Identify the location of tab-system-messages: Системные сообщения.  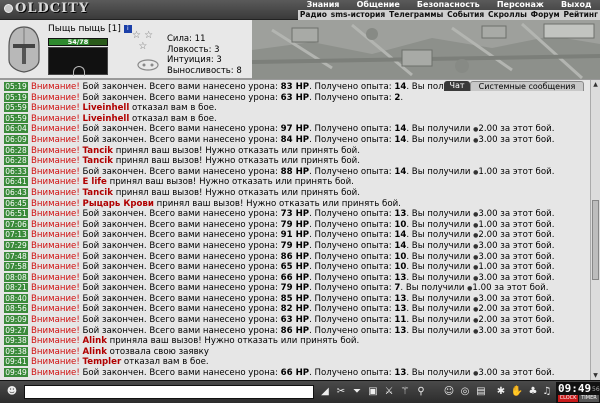
(527, 86).